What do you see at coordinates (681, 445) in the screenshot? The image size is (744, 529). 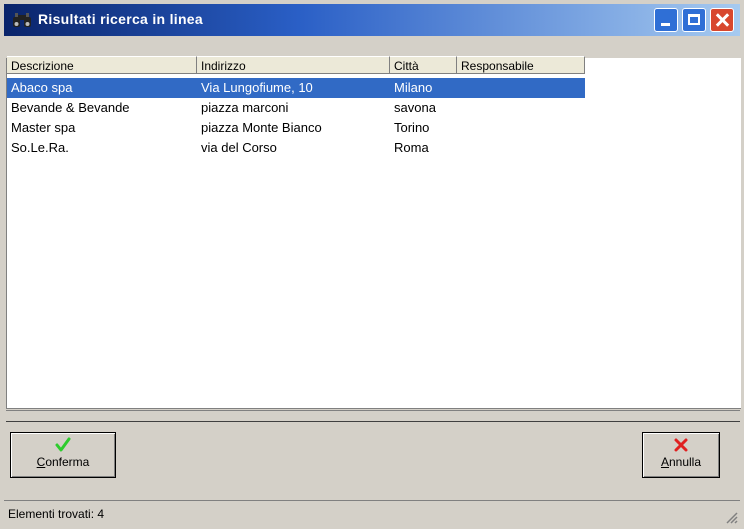 I see `x-icon` at bounding box center [681, 445].